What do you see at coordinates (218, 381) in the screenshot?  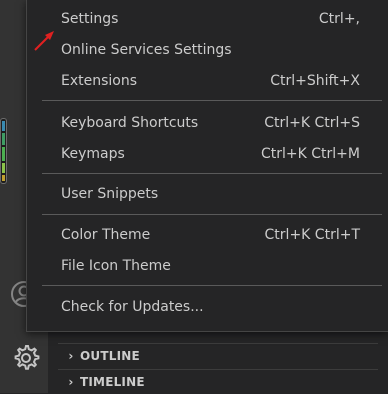 I see `panel-header-timeline: › TIMELINE` at bounding box center [218, 381].